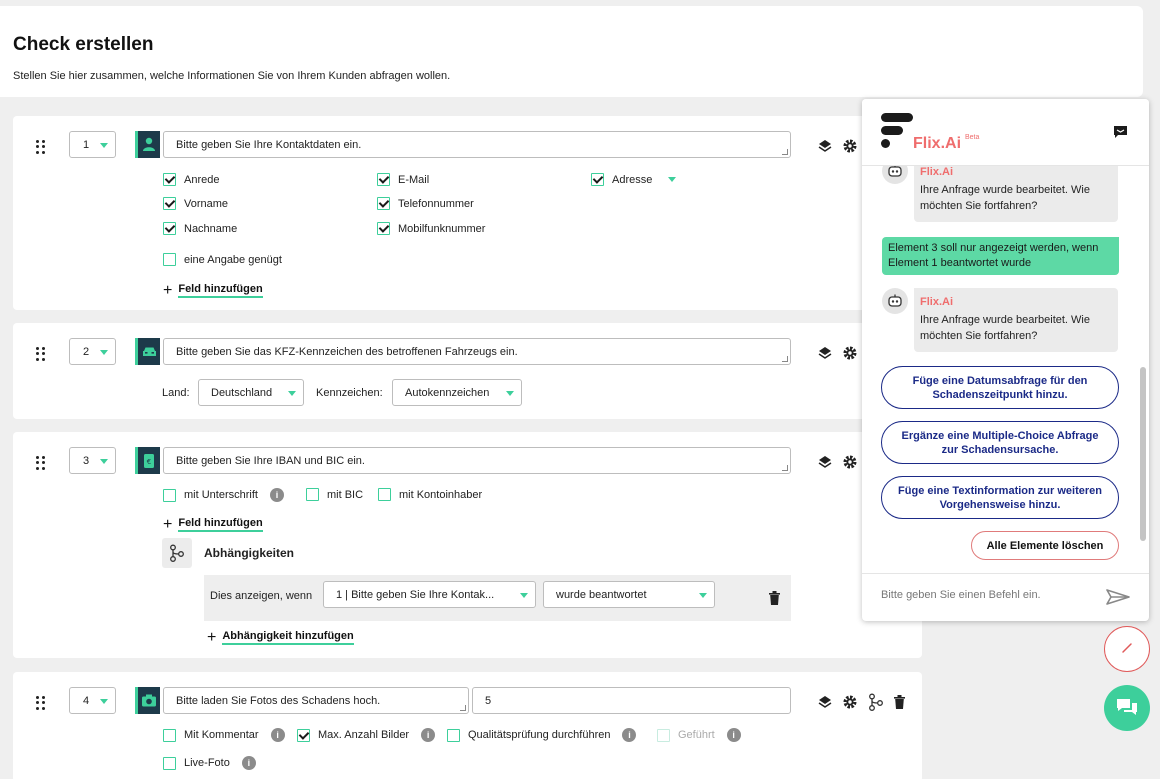  Describe the element at coordinates (425, 203) in the screenshot. I see `field-telefonnummer: Telefonnummer` at that location.